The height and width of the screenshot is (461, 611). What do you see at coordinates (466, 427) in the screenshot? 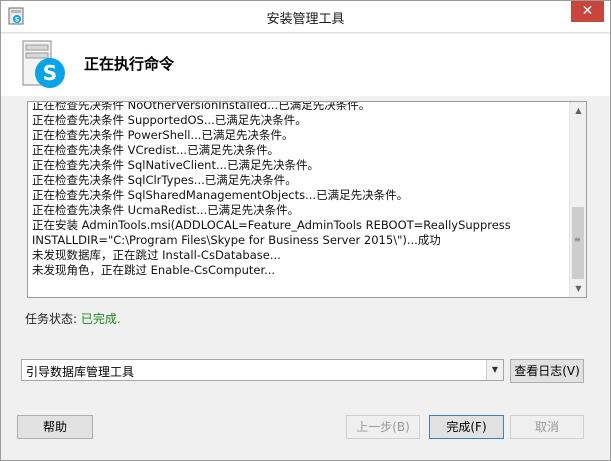
I see `finish-button: 完成(F)` at bounding box center [466, 427].